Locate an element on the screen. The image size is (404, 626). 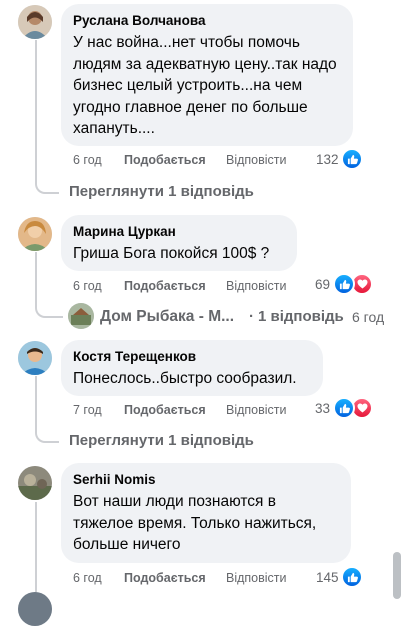
scrollbar-thumb is located at coordinates (397, 575).